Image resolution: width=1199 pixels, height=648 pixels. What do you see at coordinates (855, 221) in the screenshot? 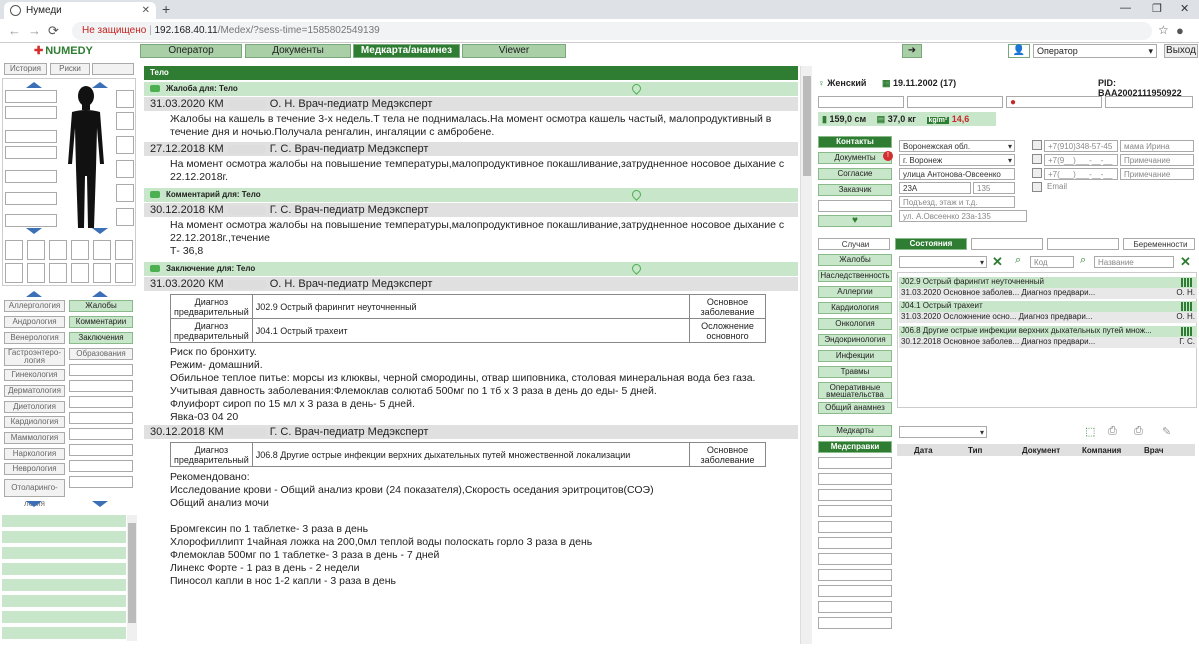
I see `heart-button: ♥` at bounding box center [855, 221].